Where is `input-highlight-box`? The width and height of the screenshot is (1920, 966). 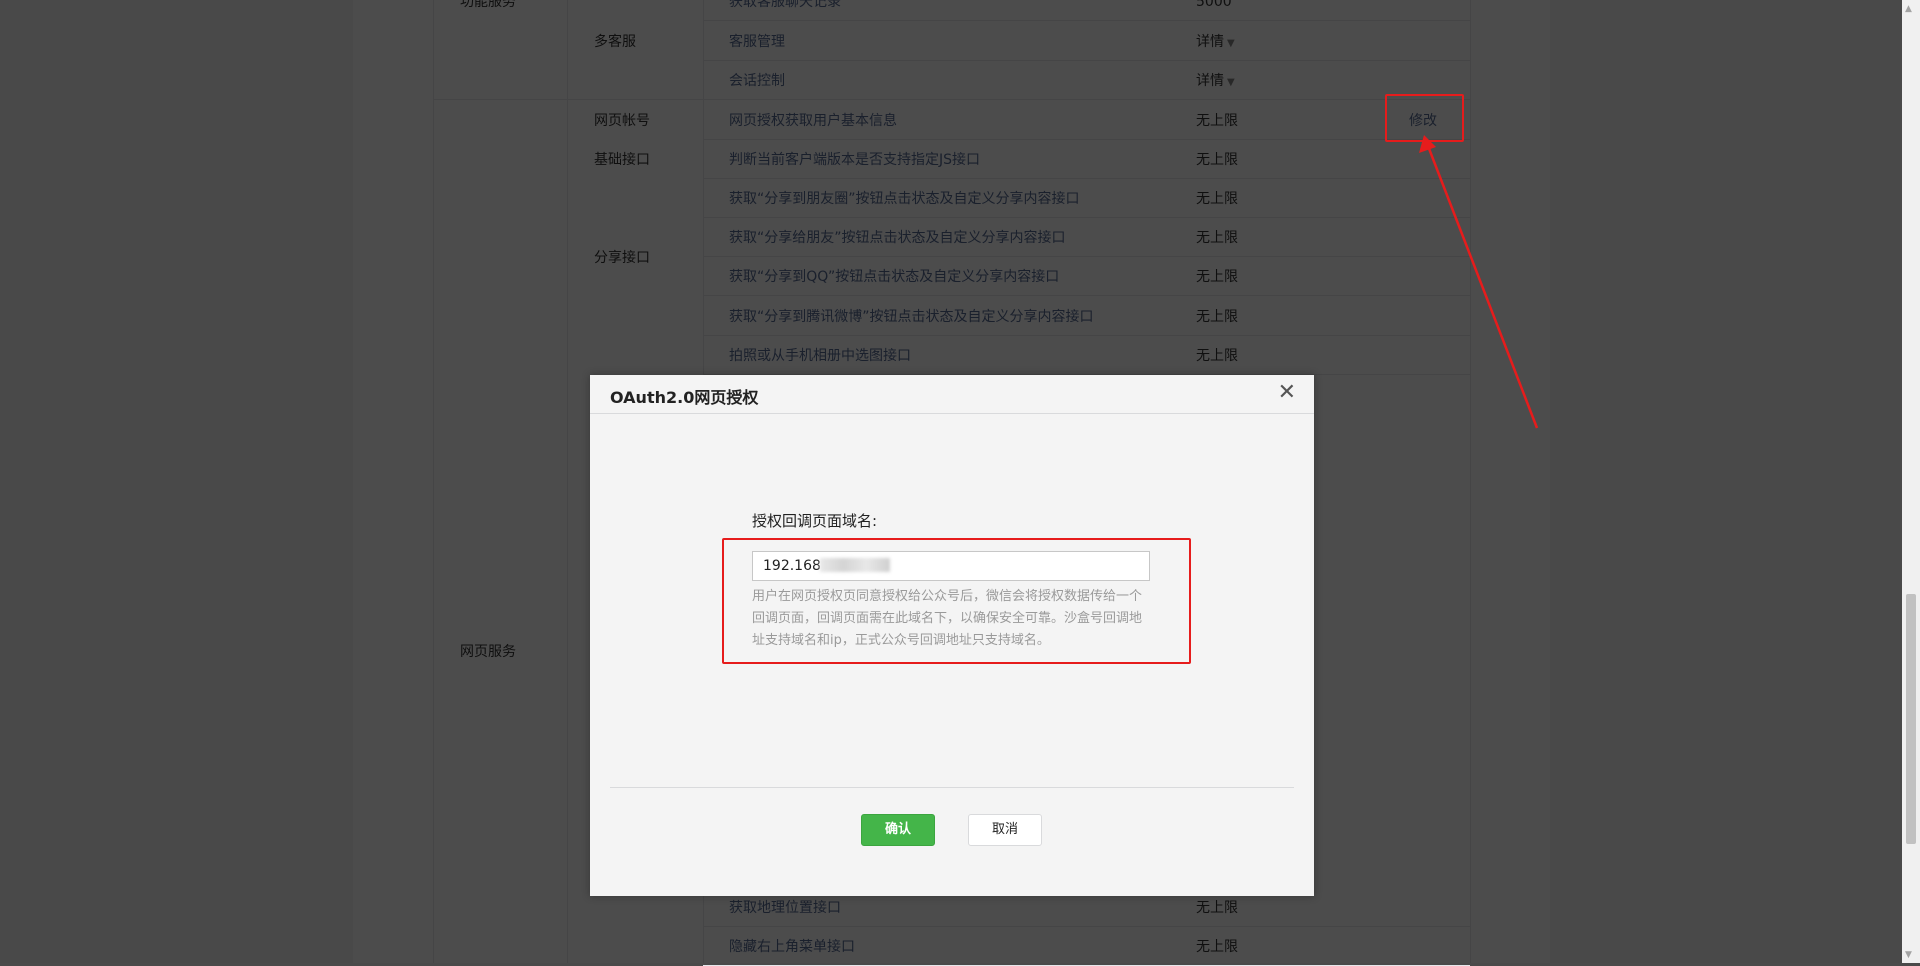
input-highlight-box is located at coordinates (956, 601).